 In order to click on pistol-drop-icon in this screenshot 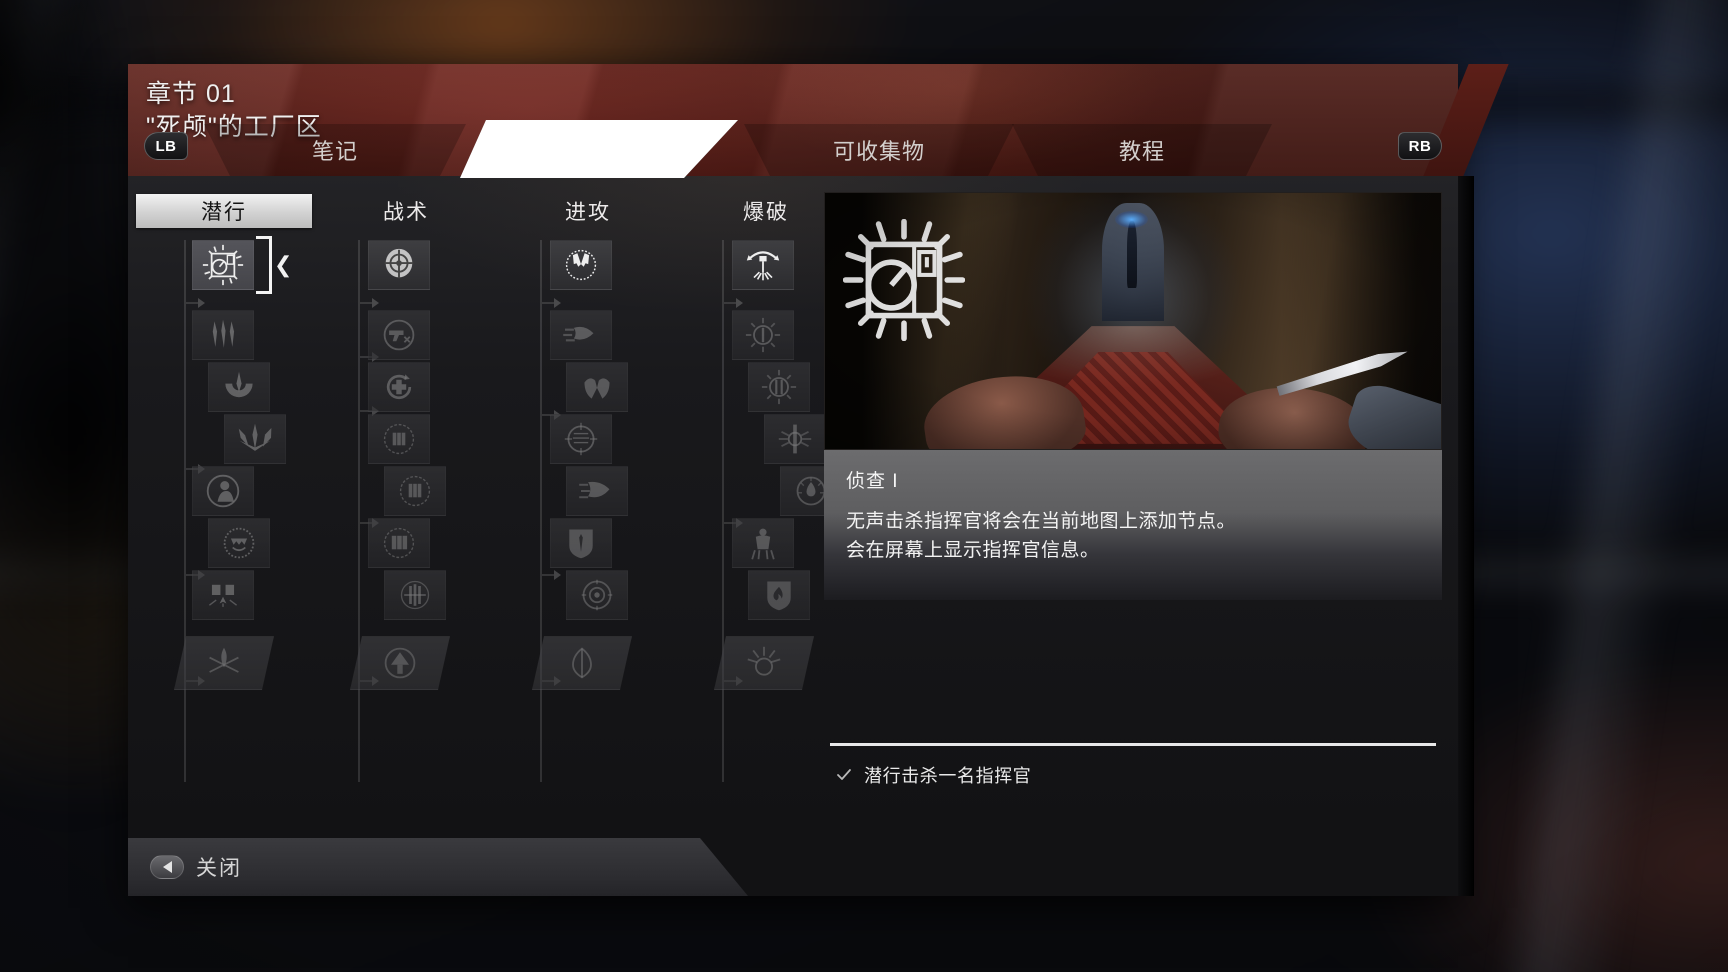, I will do `click(399, 335)`.